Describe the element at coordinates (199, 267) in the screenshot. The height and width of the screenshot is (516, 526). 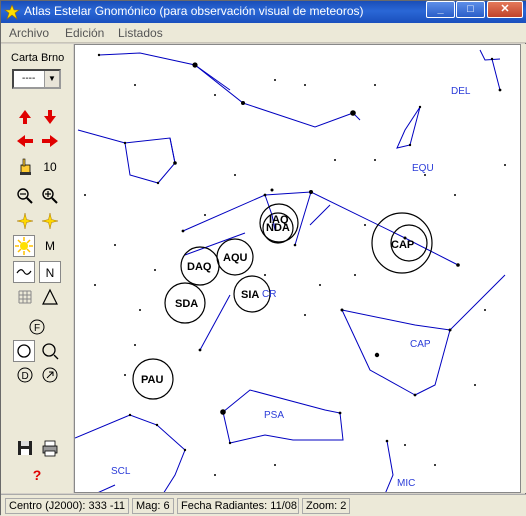
I see `radiant-daq: DAQ` at that location.